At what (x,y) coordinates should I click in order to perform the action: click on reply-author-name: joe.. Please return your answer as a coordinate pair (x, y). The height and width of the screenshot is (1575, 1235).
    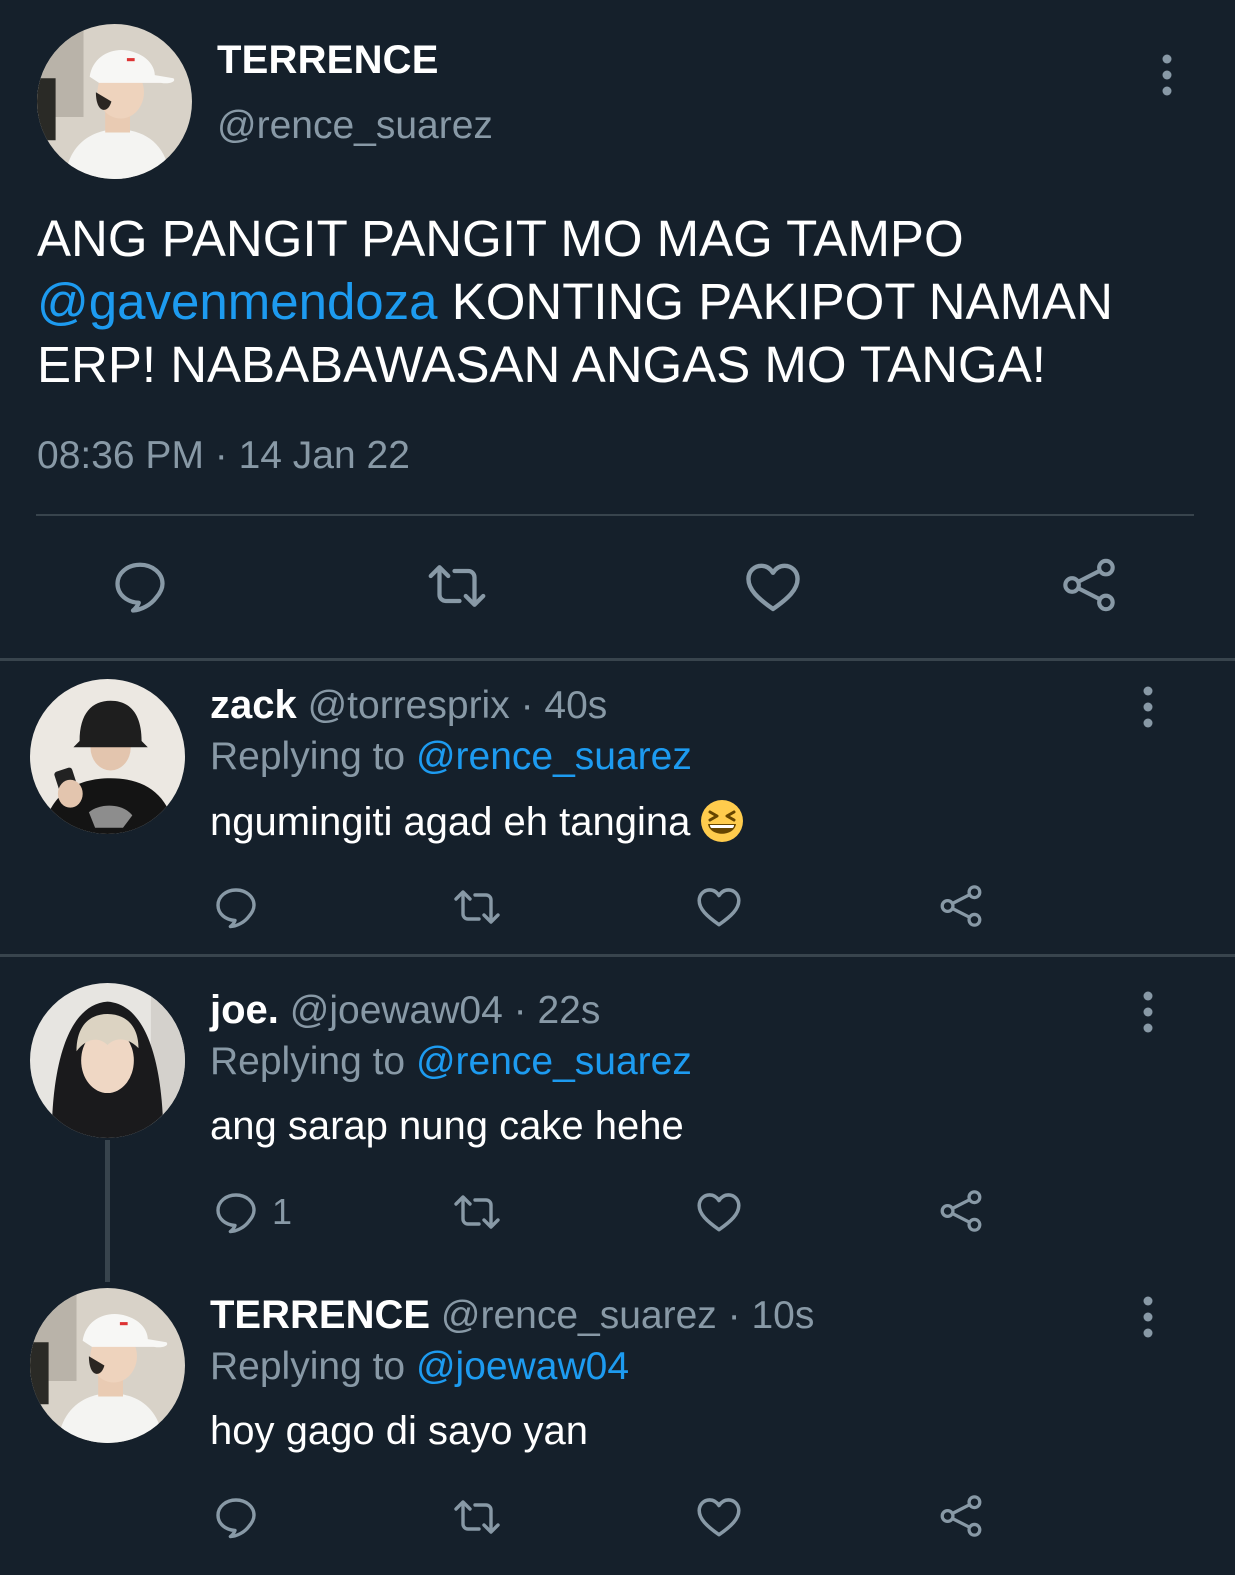
    Looking at the image, I should click on (244, 1010).